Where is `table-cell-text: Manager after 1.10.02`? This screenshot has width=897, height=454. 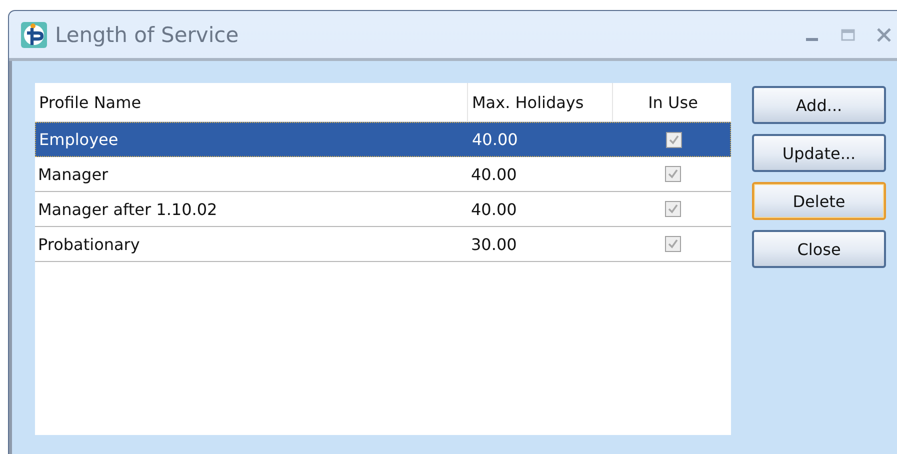
table-cell-text: Manager after 1.10.02 is located at coordinates (127, 209).